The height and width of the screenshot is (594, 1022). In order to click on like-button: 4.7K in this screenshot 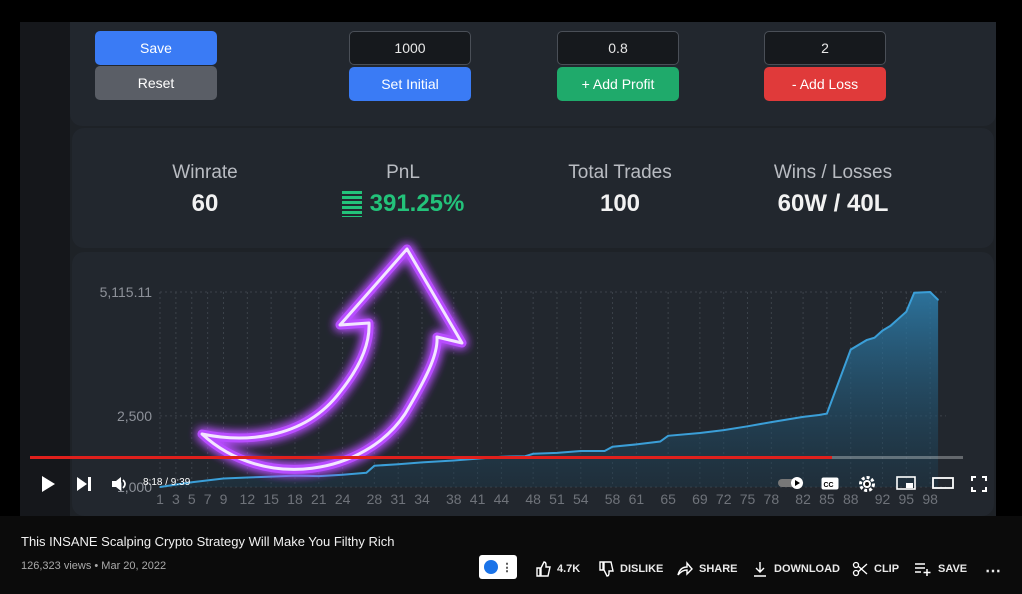, I will do `click(557, 569)`.